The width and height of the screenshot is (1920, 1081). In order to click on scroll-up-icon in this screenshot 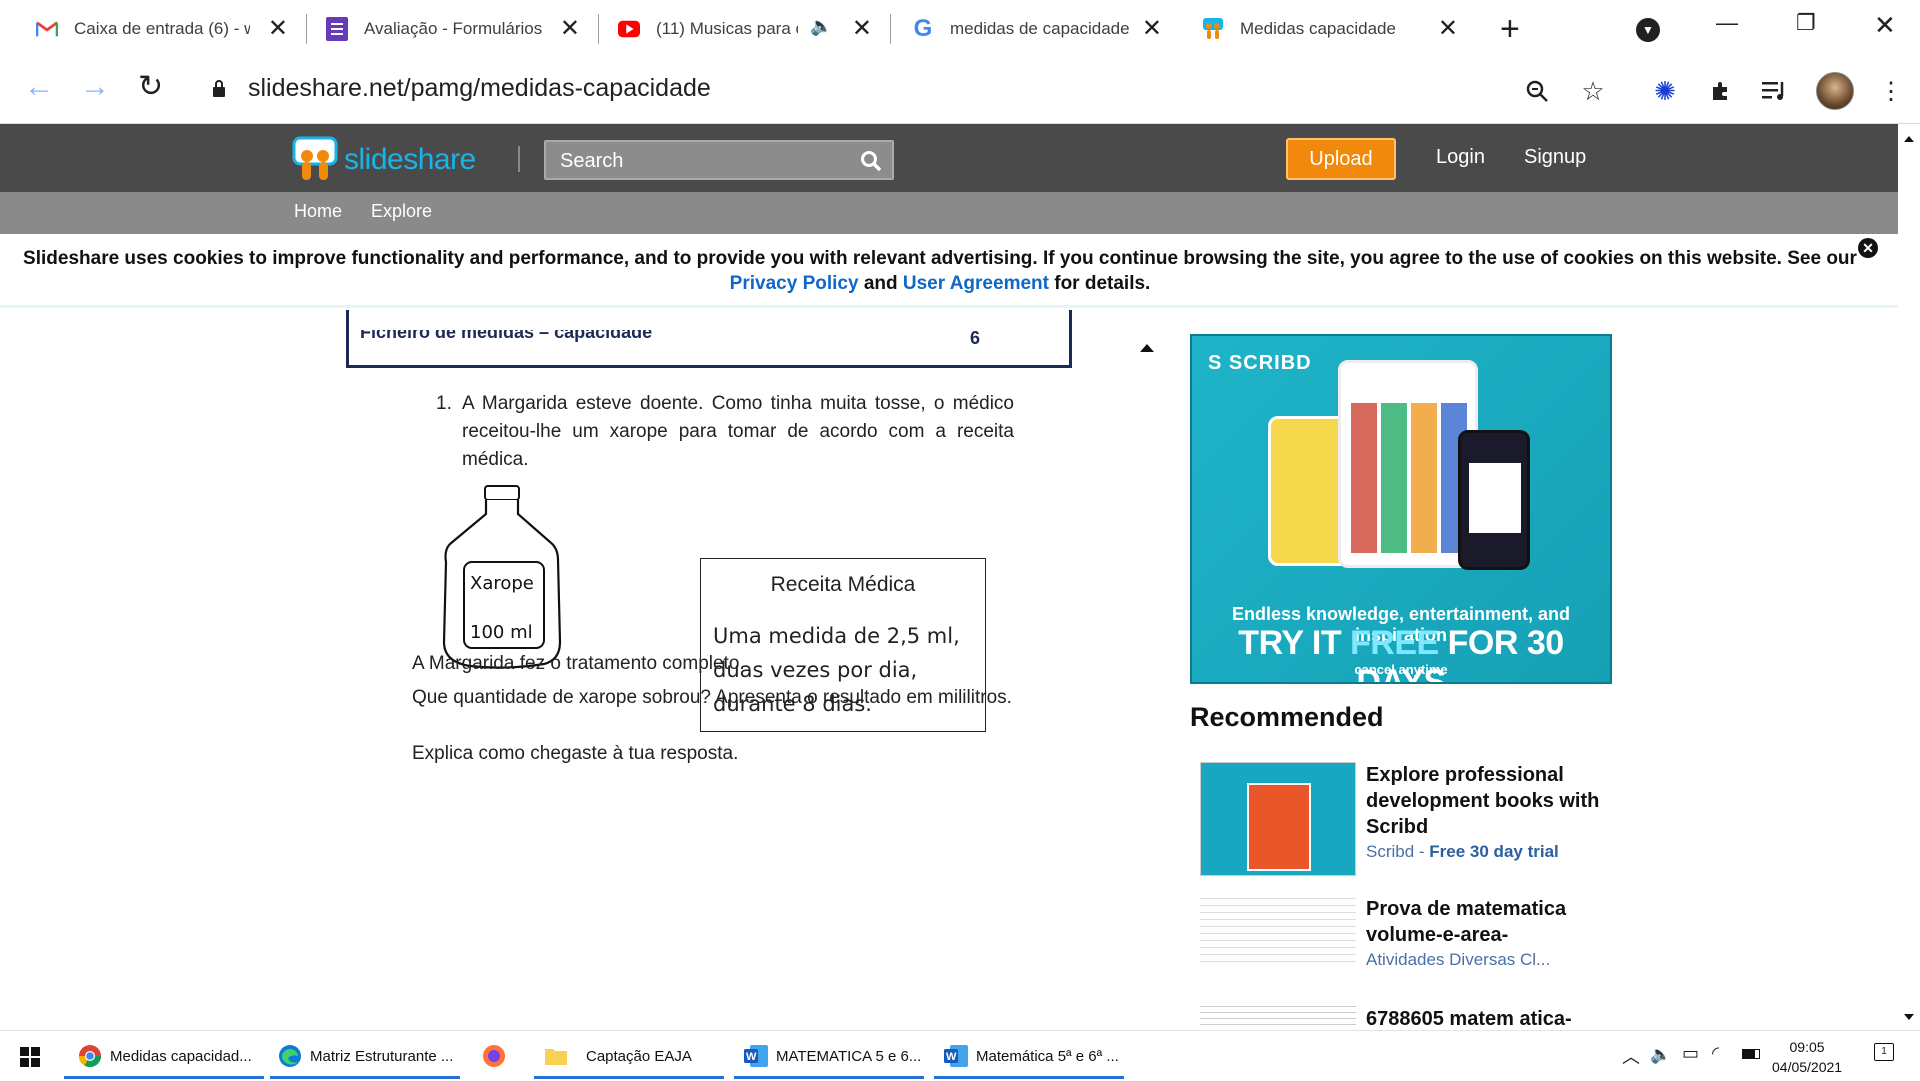, I will do `click(1909, 139)`.